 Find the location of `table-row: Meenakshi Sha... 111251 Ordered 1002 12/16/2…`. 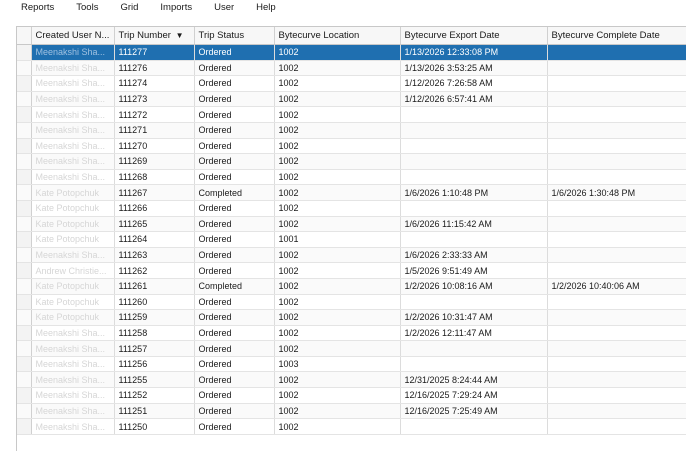

table-row: Meenakshi Sha... 111251 Ordered 1002 12/16/2… is located at coordinates (351, 411).